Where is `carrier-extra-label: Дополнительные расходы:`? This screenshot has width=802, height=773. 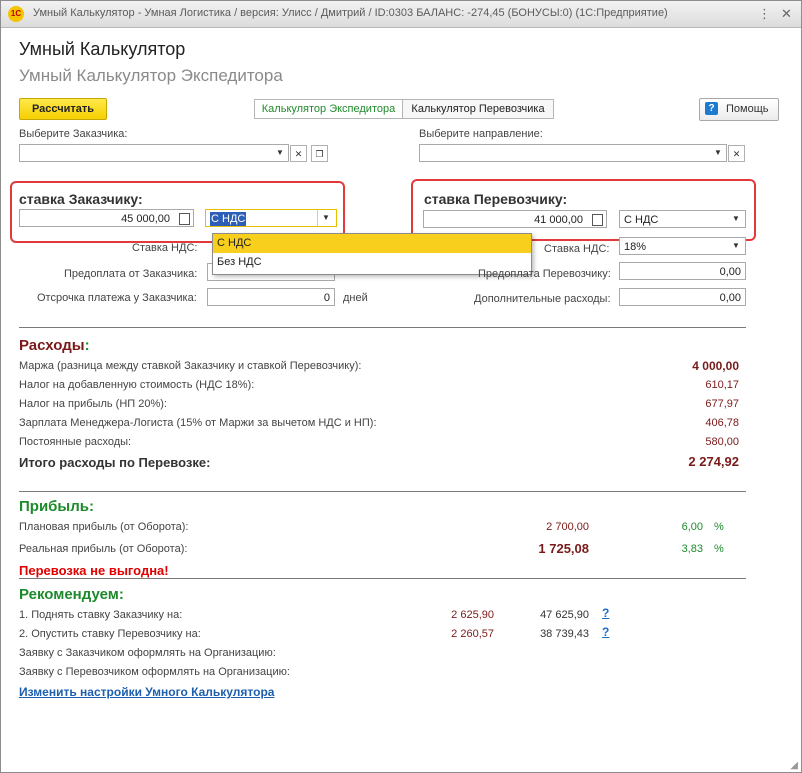 carrier-extra-label: Дополнительные расходы: is located at coordinates (542, 299).